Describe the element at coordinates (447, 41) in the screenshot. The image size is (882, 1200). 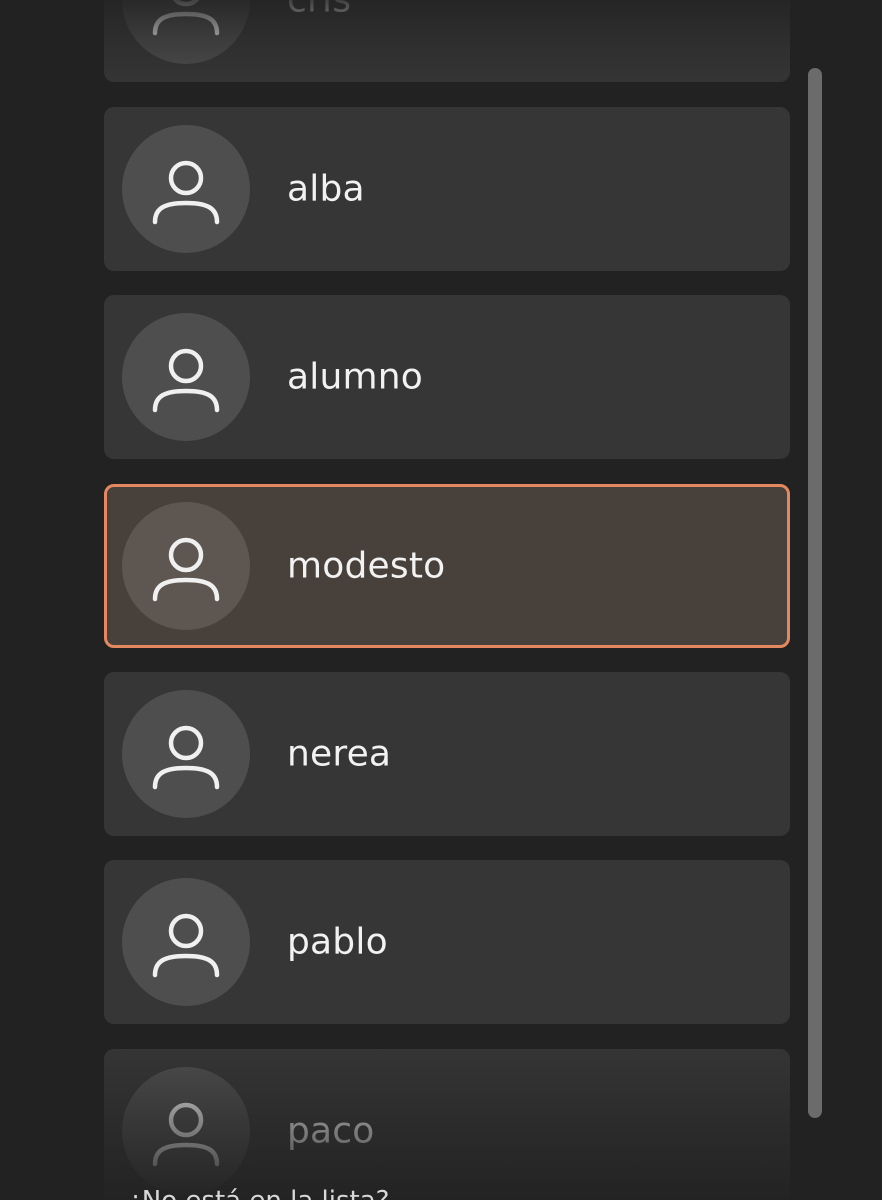
I see `user-row-cris: cris` at that location.